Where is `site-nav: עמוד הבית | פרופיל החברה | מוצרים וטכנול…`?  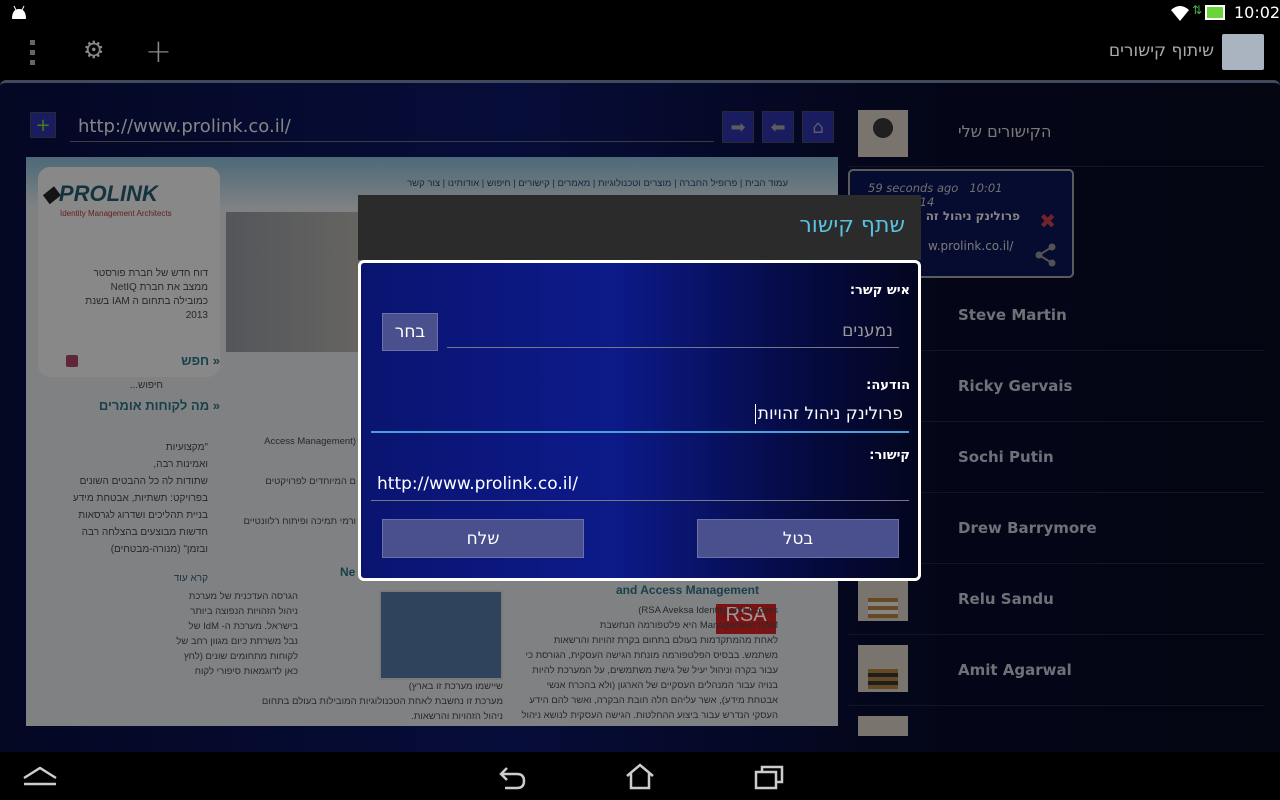 site-nav: עמוד הבית | פרופיל החברה | מוצרים וטכנול… is located at coordinates (597, 183).